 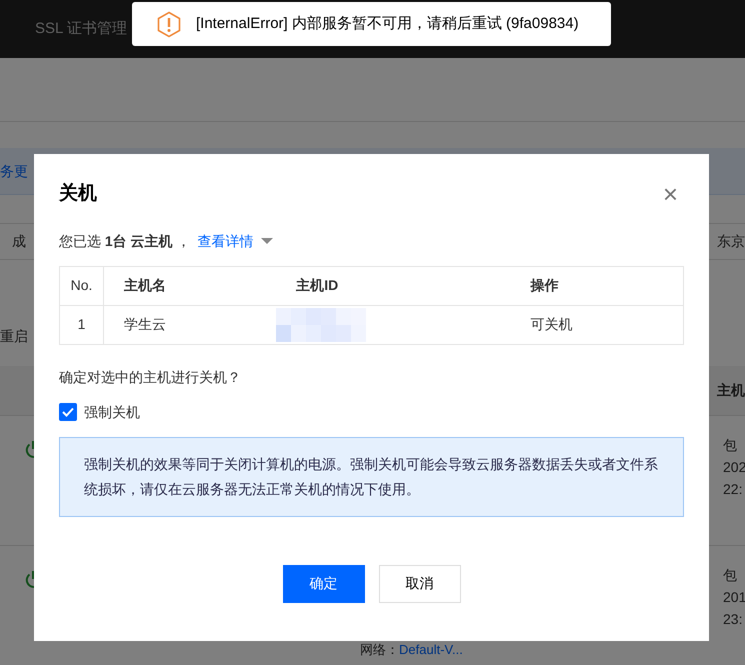 What do you see at coordinates (419, 583) in the screenshot?
I see `cancel-button: 取消` at bounding box center [419, 583].